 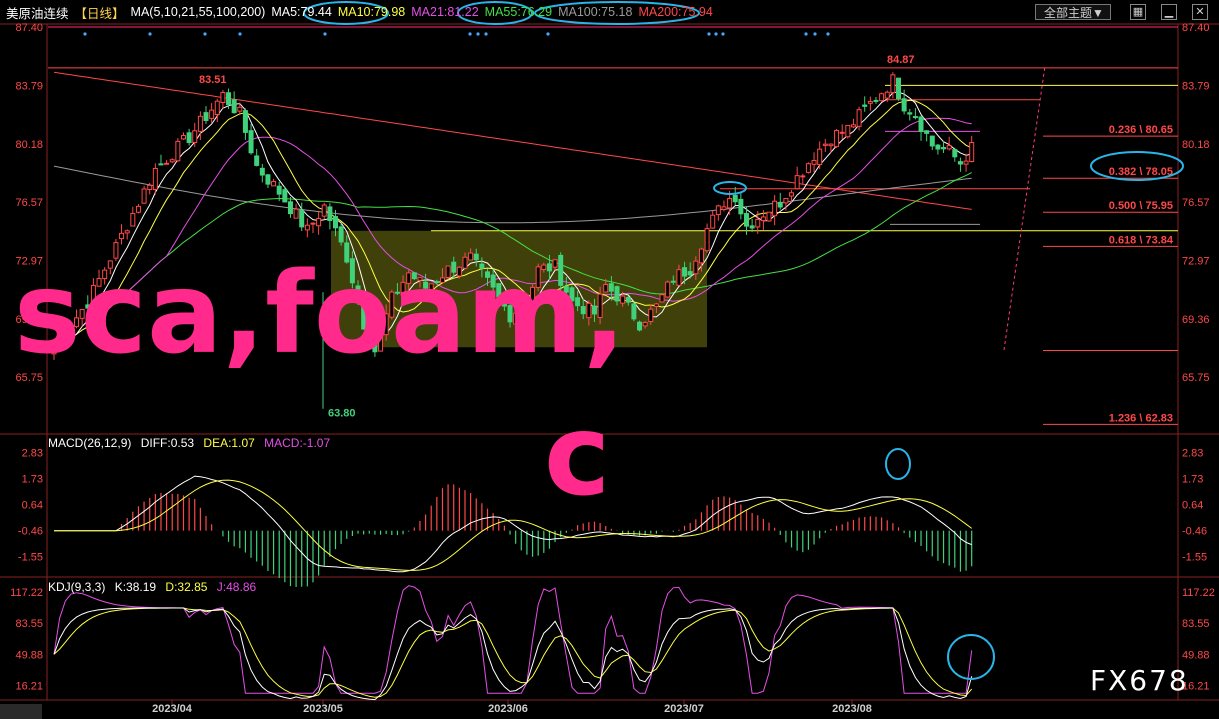 What do you see at coordinates (30, 532) in the screenshot?
I see `macd-tick-left: -0.46` at bounding box center [30, 532].